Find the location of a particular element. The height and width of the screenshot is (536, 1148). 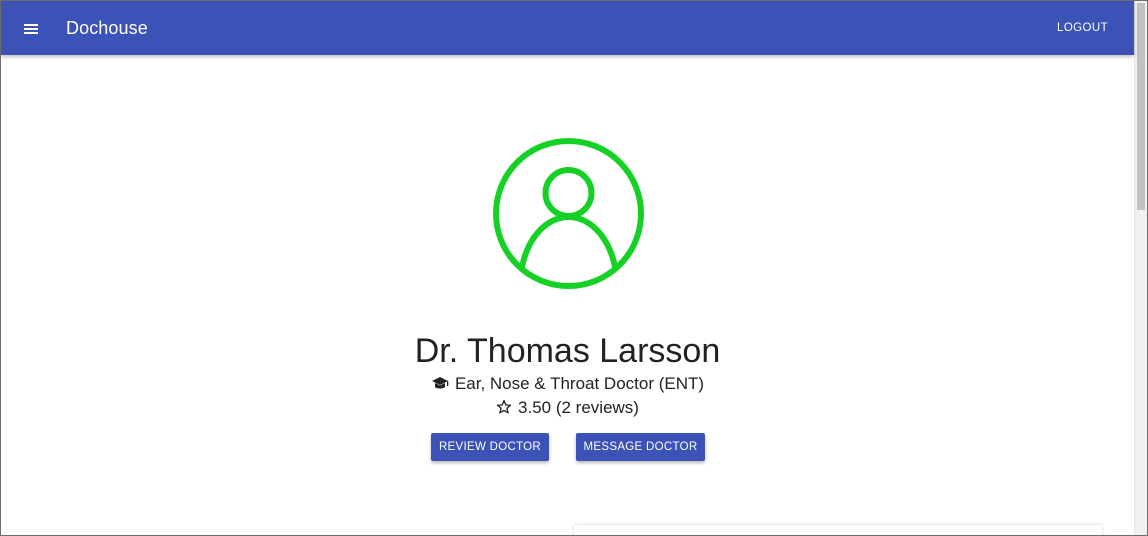

scrollbar-thumb is located at coordinates (1141, 106).